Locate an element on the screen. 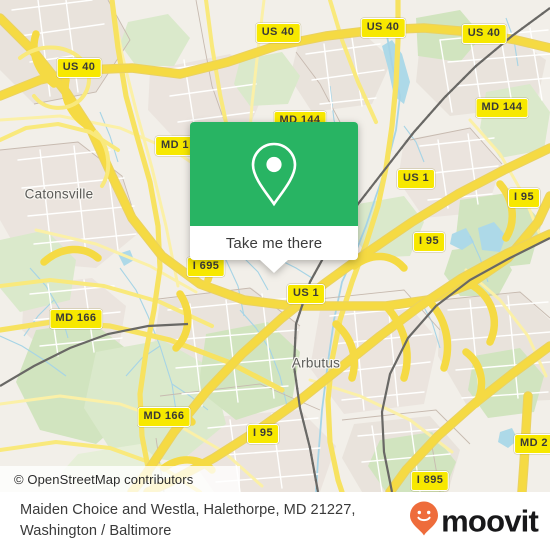 Image resolution: width=550 pixels, height=550 pixels. map-attribution: © OpenStreetMap contributors is located at coordinates (120, 479).